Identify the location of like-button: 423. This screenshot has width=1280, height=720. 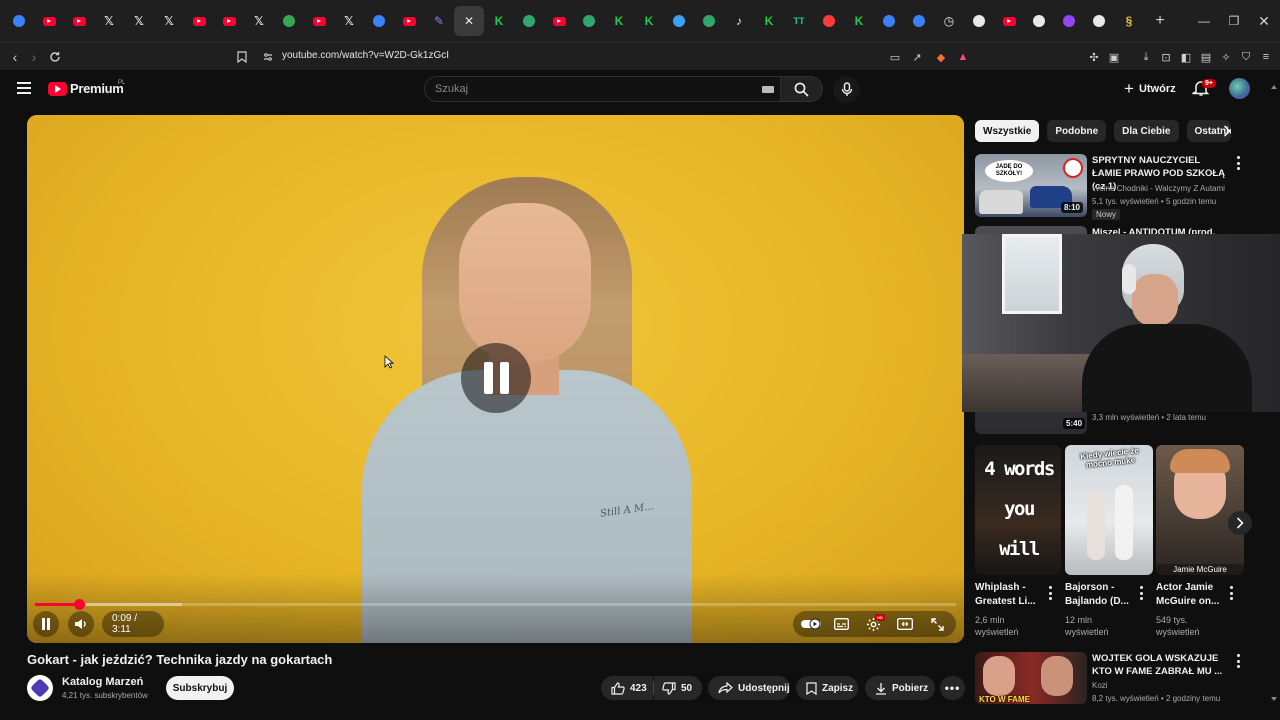
(627, 688).